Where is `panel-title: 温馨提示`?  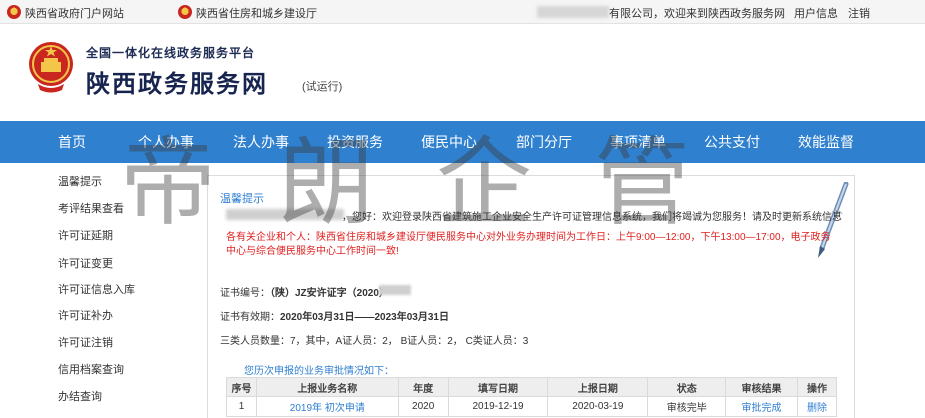 panel-title: 温馨提示 is located at coordinates (242, 199).